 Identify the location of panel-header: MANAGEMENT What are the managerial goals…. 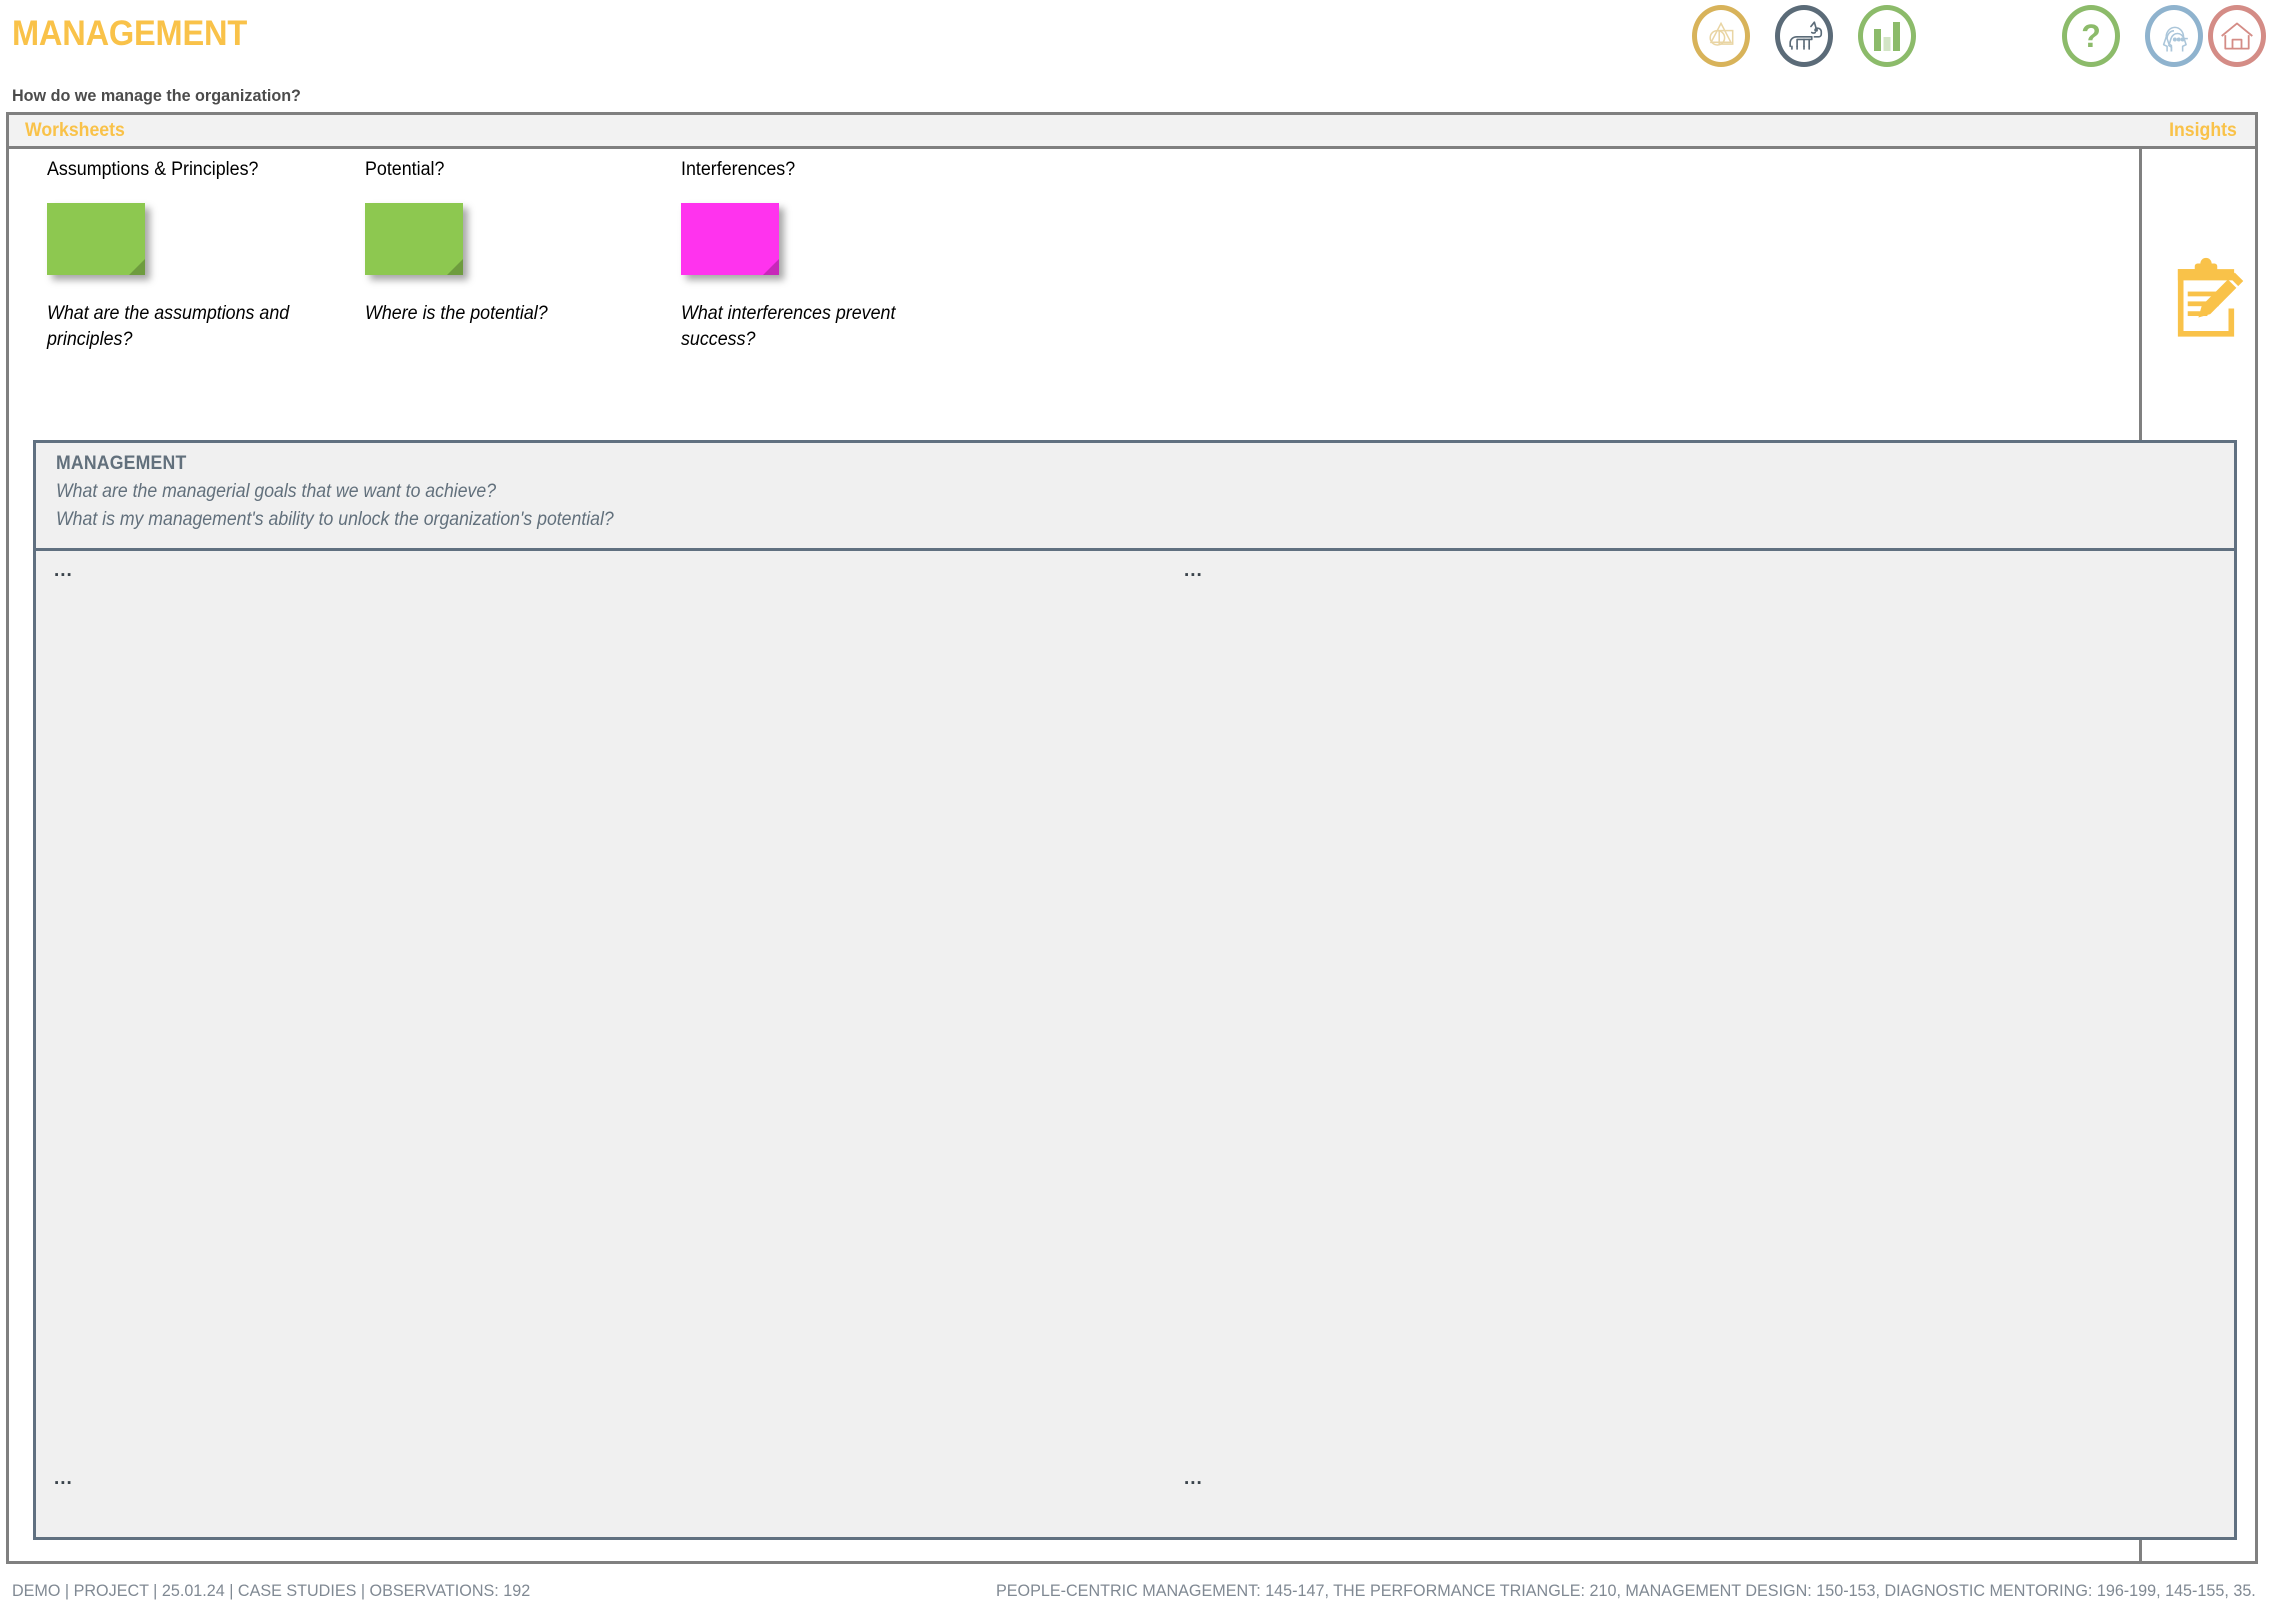
(1135, 497).